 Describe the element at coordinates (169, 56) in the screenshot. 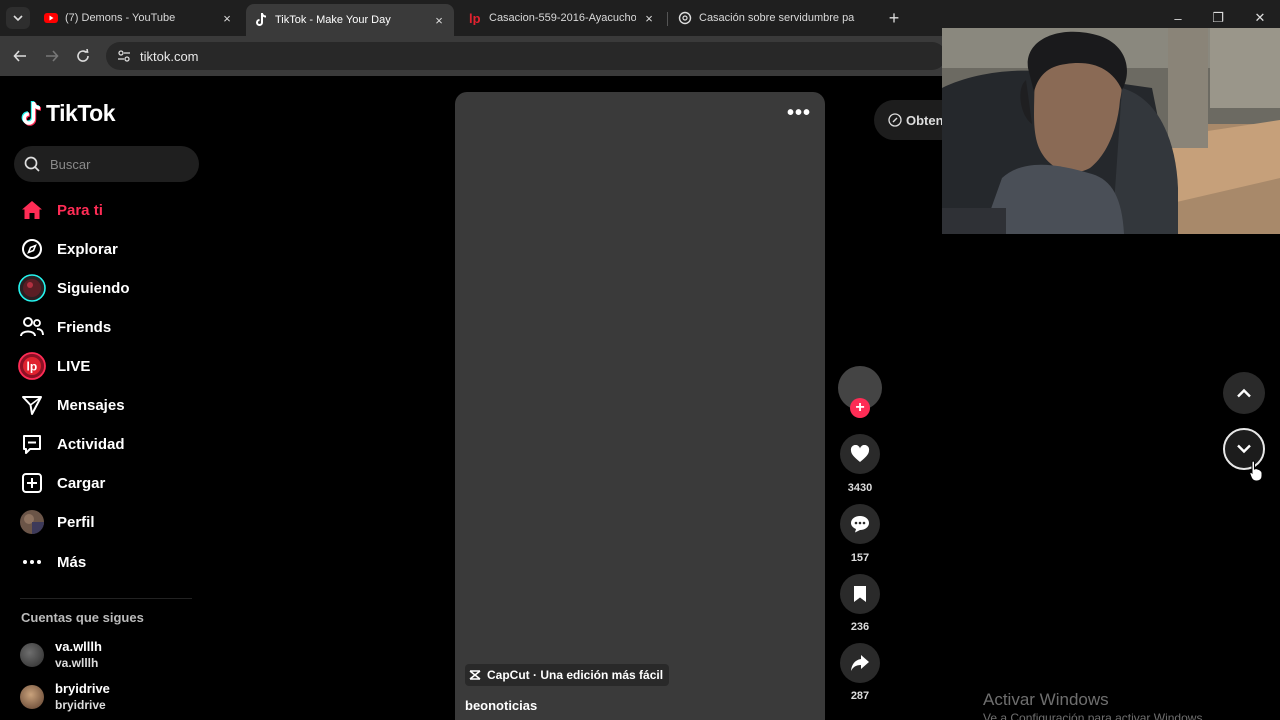

I see `url-text: tiktok.com` at that location.